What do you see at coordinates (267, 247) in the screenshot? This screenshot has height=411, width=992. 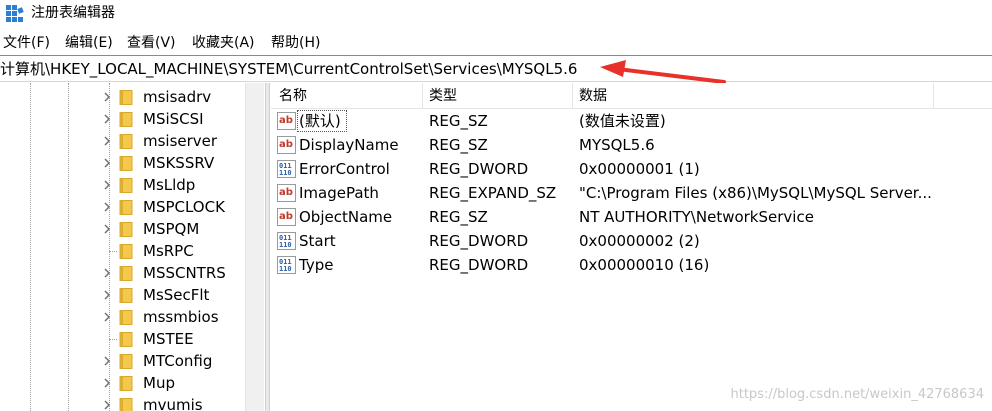 I see `pane-splitter` at bounding box center [267, 247].